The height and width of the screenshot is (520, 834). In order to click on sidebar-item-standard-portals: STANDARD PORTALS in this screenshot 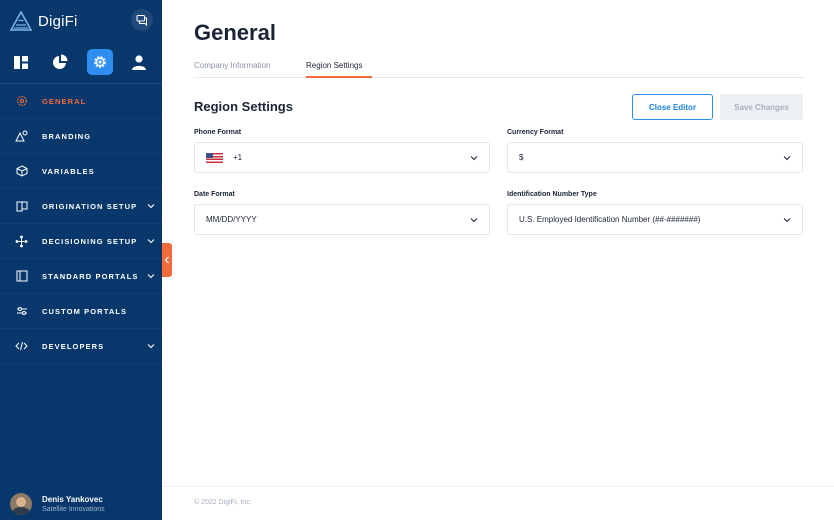, I will do `click(81, 276)`.